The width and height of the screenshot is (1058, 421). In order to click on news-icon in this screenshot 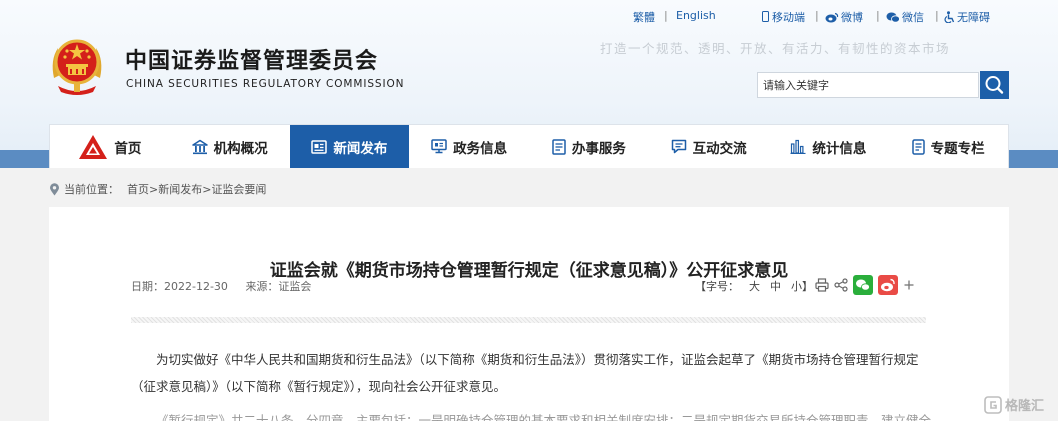, I will do `click(319, 146)`.